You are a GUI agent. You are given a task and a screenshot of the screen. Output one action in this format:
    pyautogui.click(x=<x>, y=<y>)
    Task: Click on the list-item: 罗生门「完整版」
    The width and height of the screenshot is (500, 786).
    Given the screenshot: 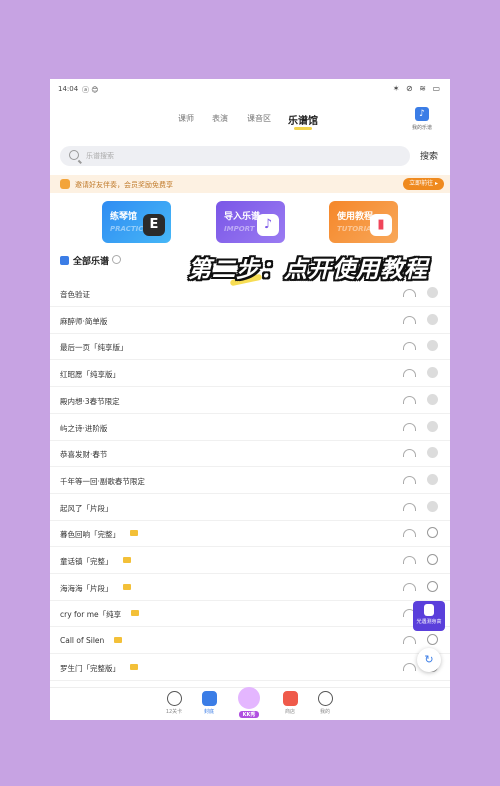 What is the action you would take?
    pyautogui.click(x=250, y=667)
    